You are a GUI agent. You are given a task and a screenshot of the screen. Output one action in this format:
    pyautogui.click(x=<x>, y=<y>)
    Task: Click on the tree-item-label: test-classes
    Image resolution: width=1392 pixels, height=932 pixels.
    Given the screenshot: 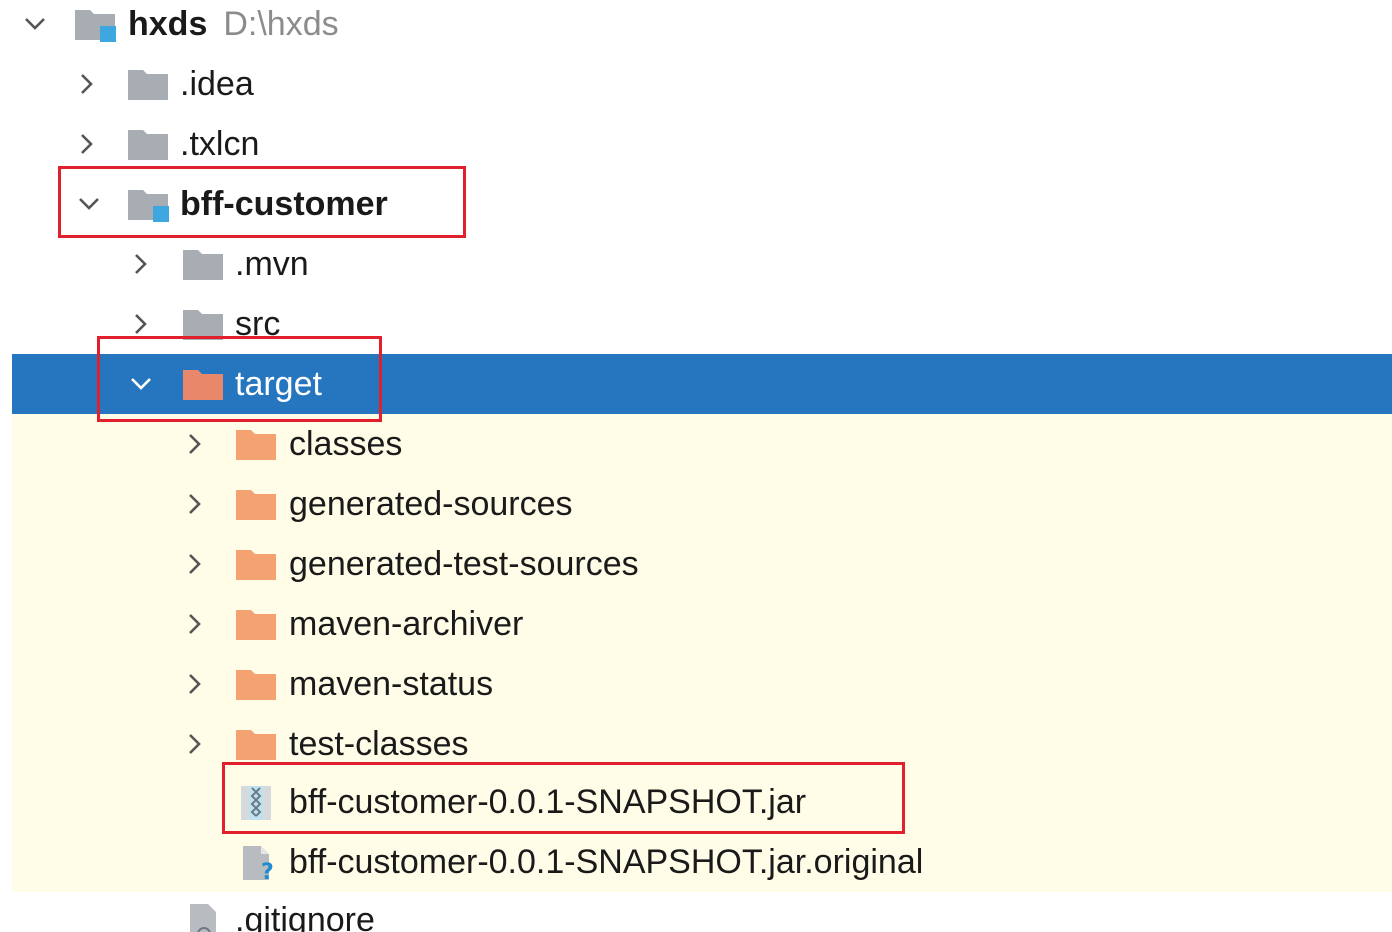 What is the action you would take?
    pyautogui.click(x=379, y=744)
    